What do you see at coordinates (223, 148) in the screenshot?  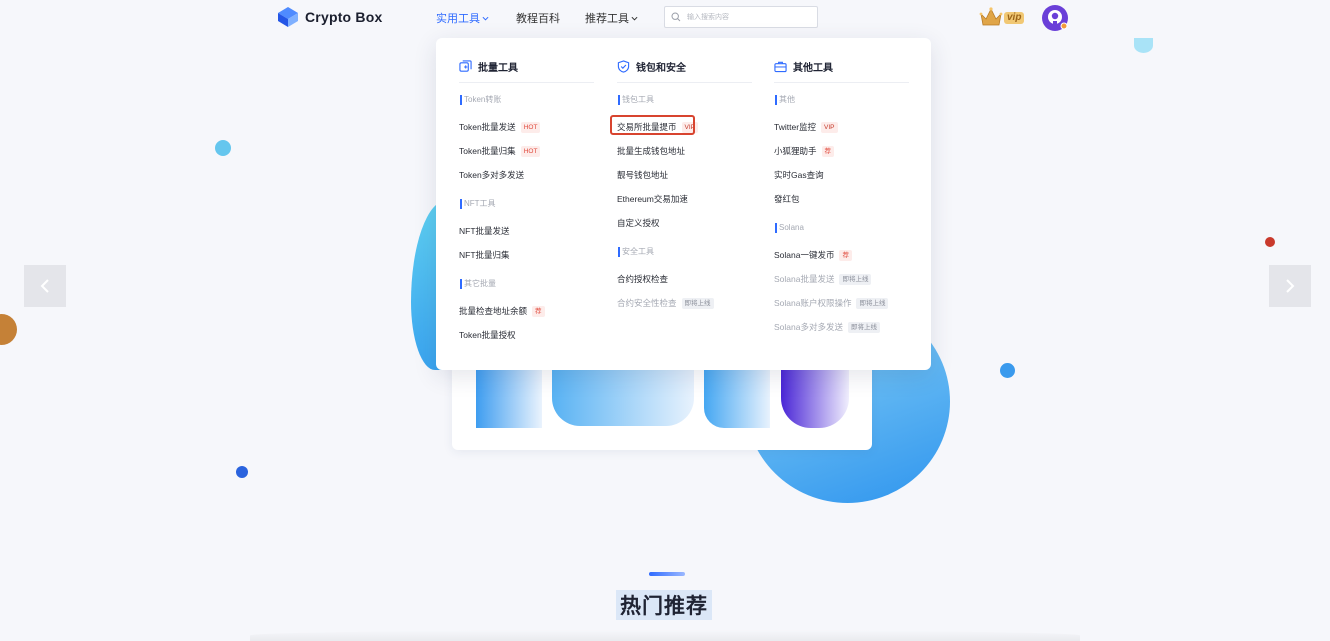 I see `decor-circle-cyan-left` at bounding box center [223, 148].